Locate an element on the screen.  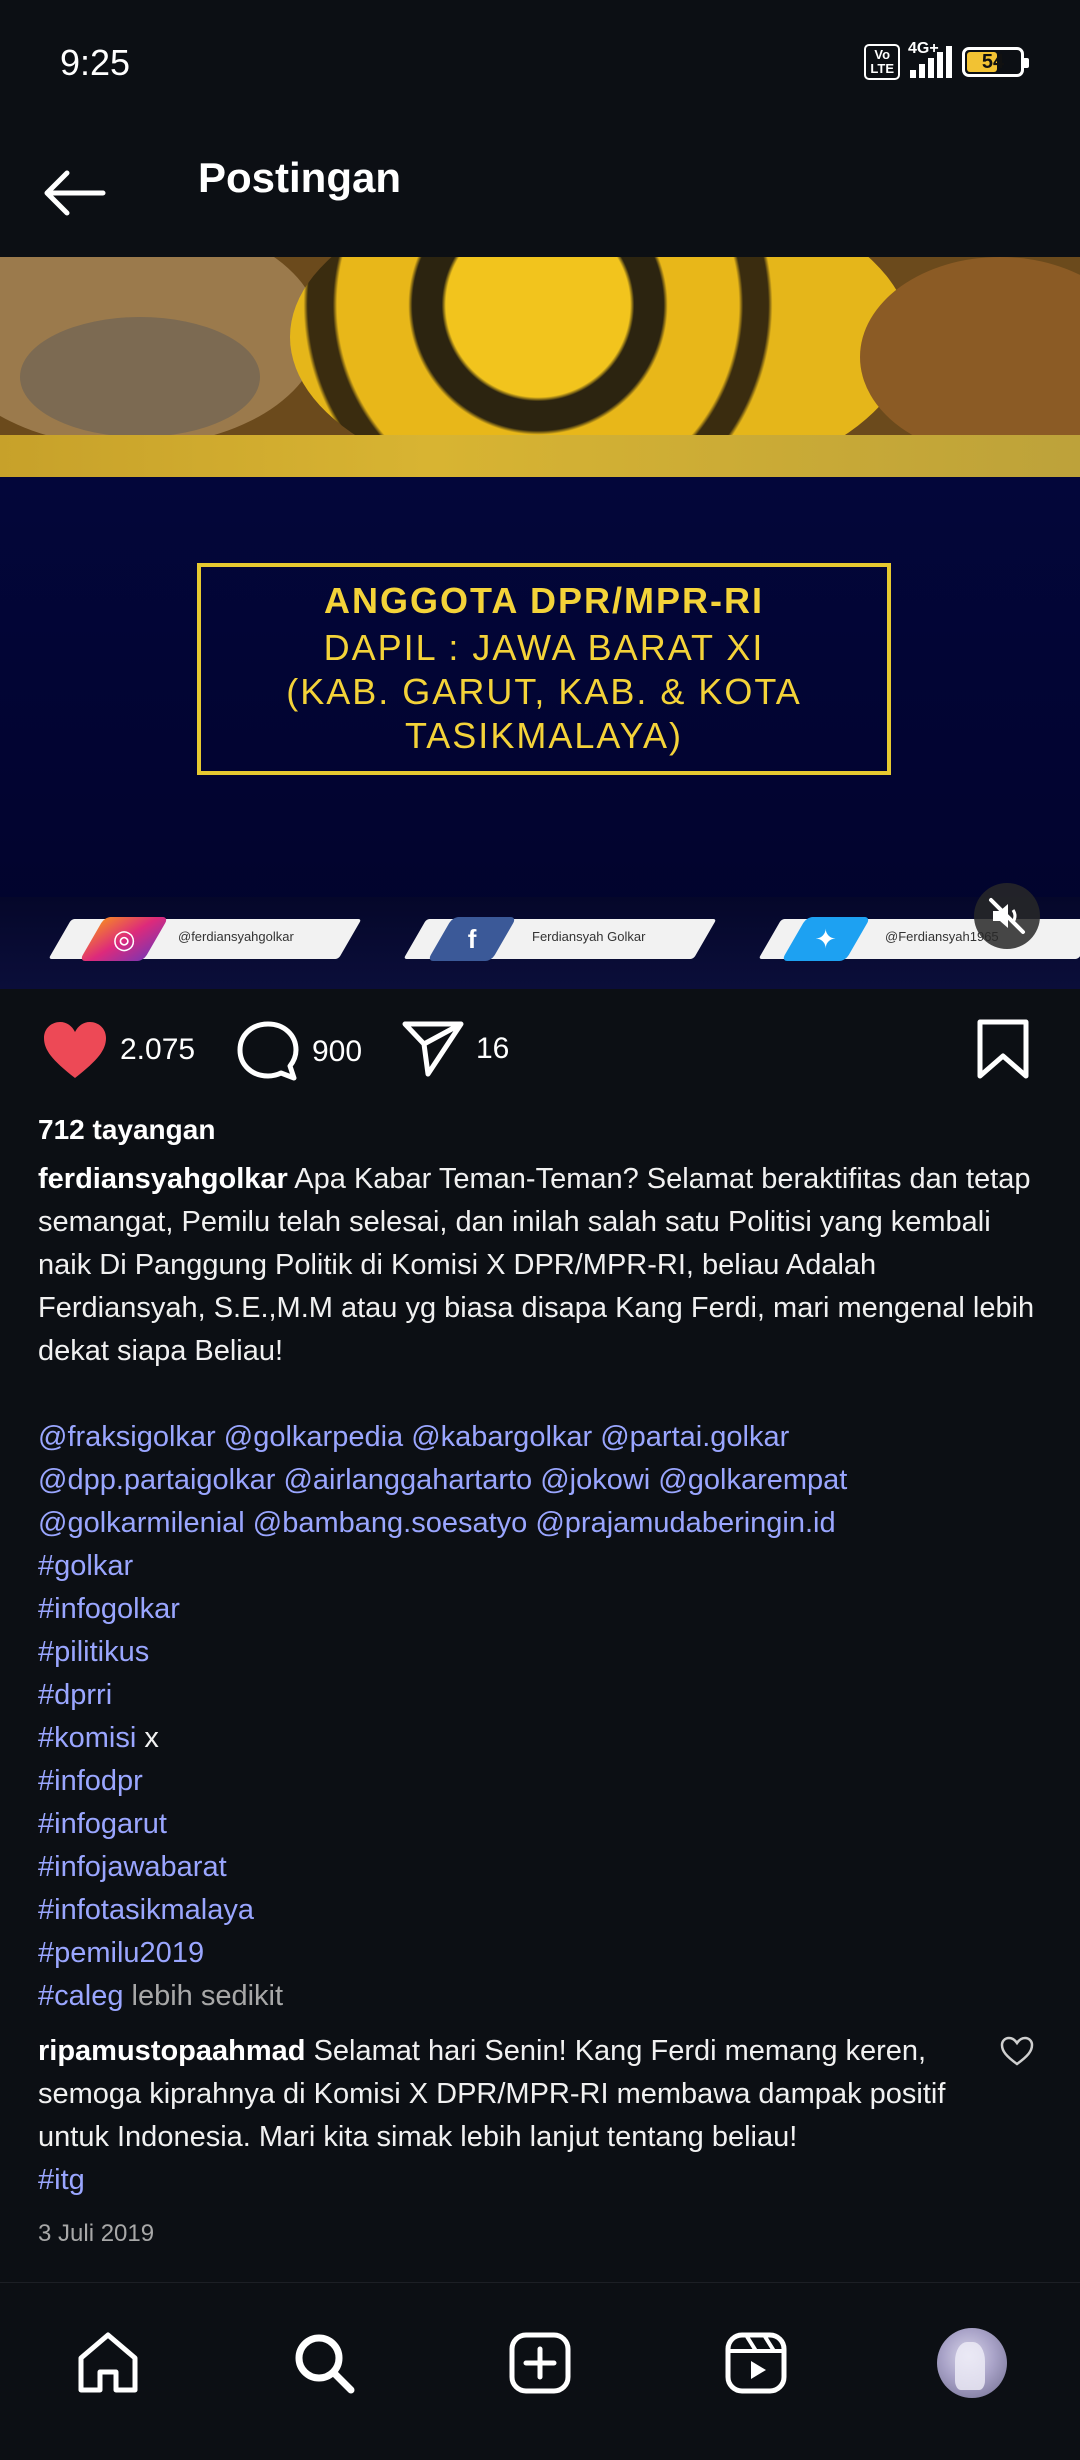
hashtag-link: #pemilu2019 is located at coordinates (543, 1953).